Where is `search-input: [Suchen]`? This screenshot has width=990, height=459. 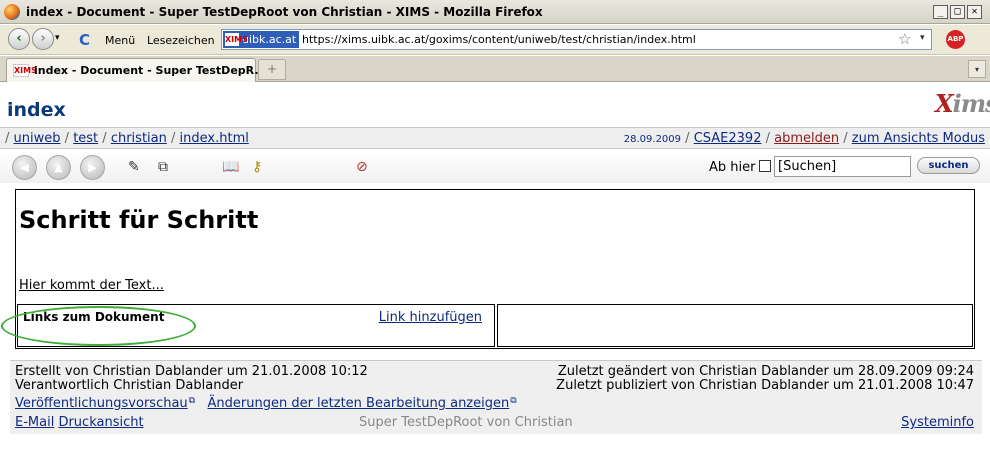
search-input: [Suchen] is located at coordinates (842, 166).